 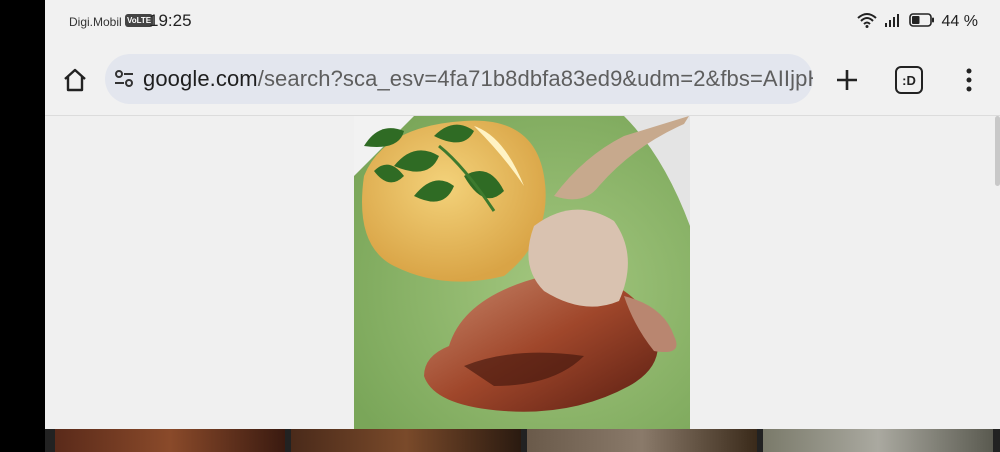 I want to click on tab-switcher-label: :D, so click(x=909, y=80).